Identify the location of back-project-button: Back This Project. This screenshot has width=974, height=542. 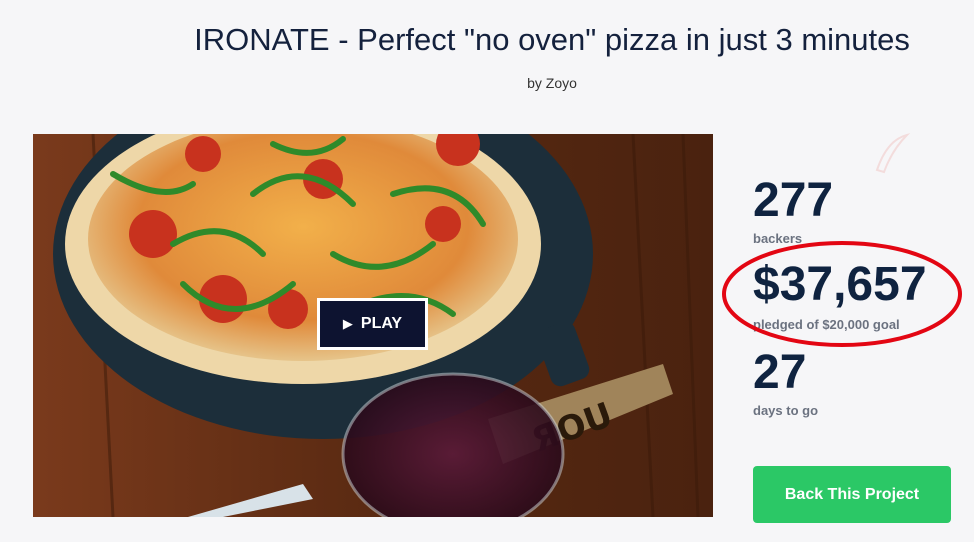
(852, 494).